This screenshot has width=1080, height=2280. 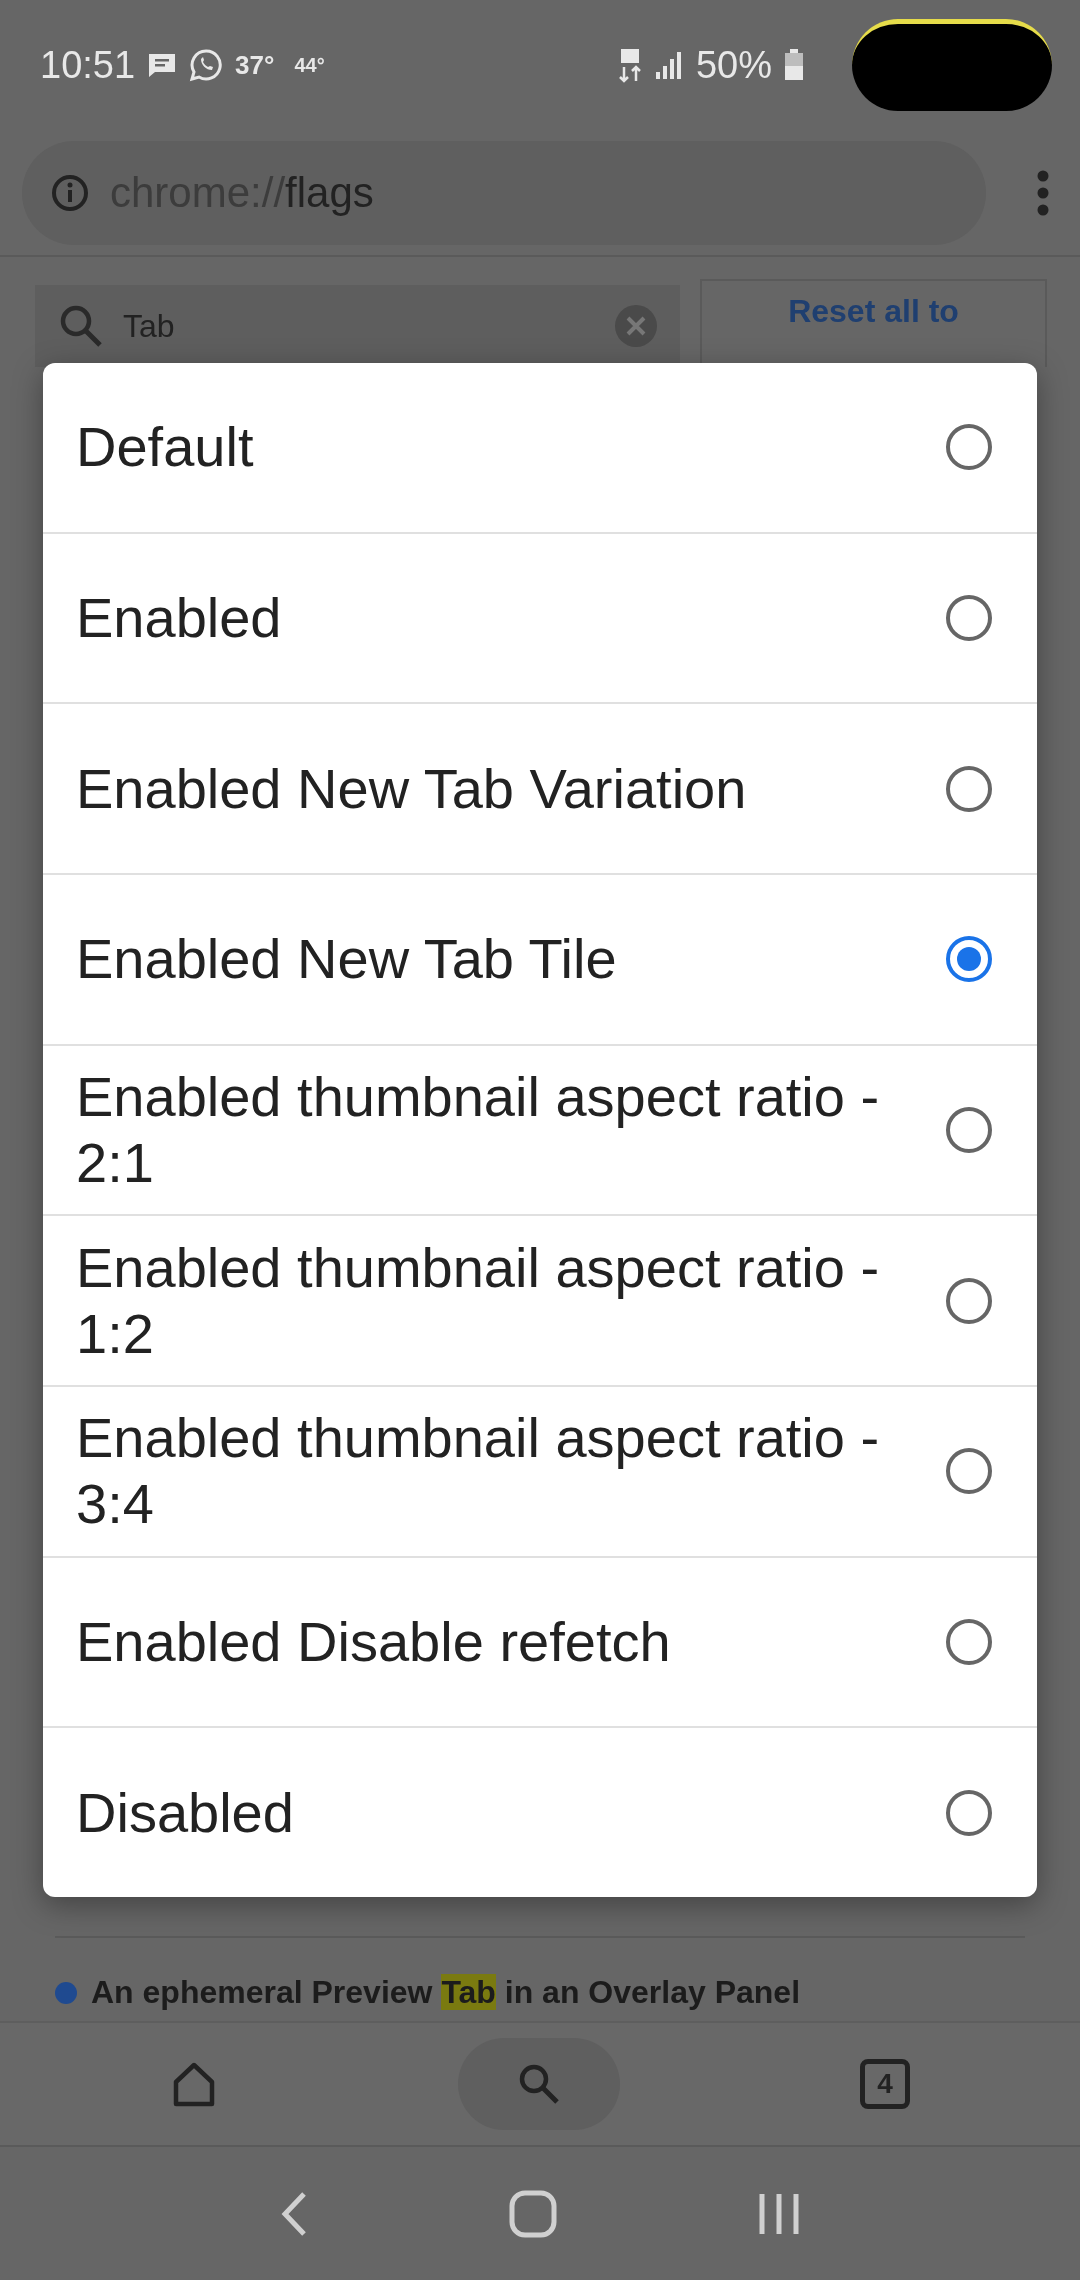 What do you see at coordinates (162, 65) in the screenshot?
I see `message-icon` at bounding box center [162, 65].